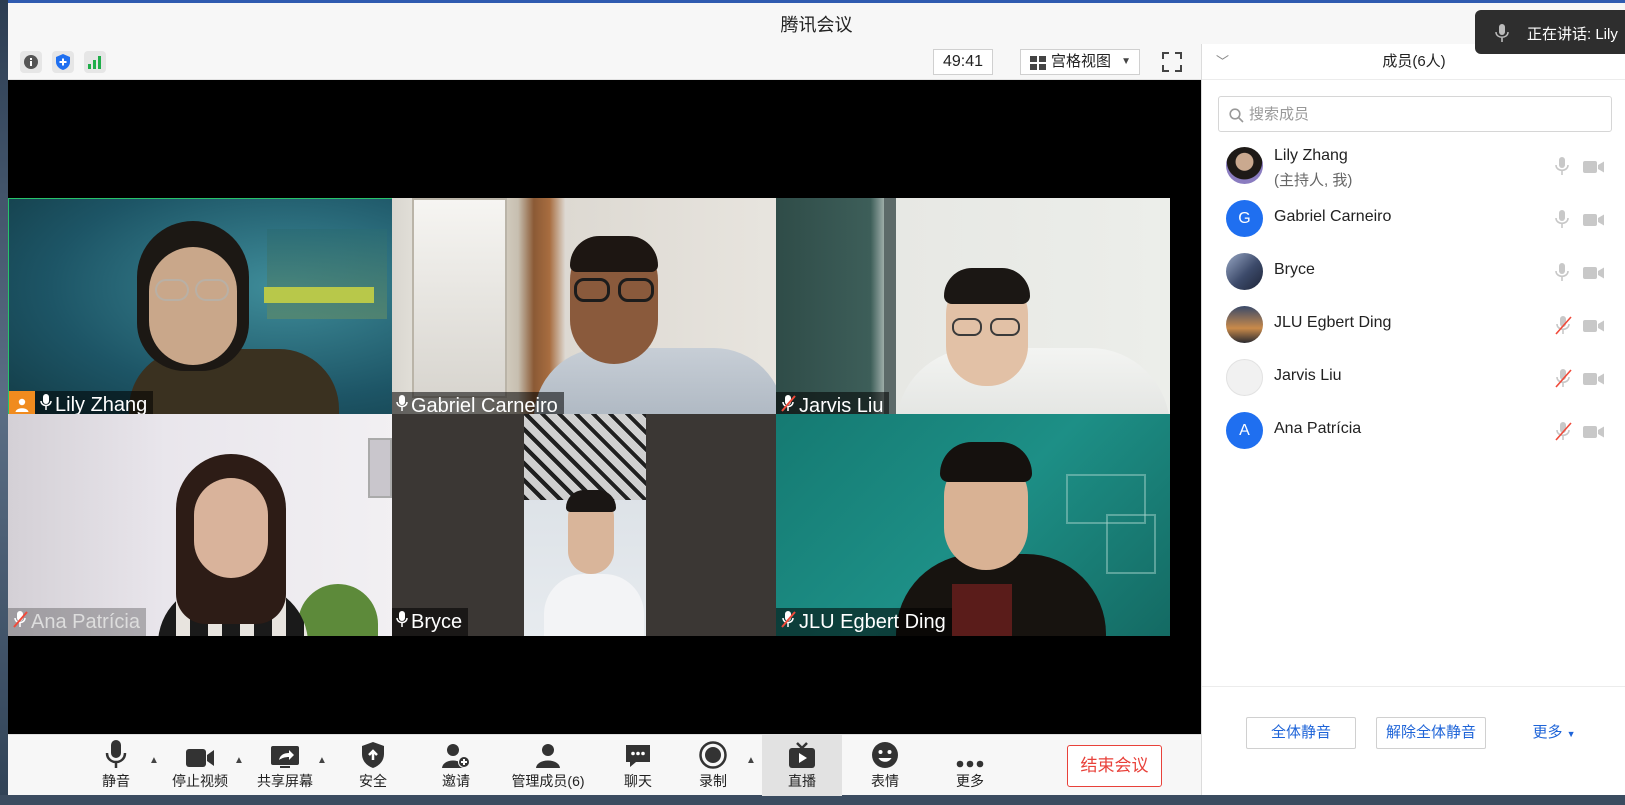 The image size is (1625, 805). I want to click on participant-name-label: JLU Egbert Ding, so click(864, 622).